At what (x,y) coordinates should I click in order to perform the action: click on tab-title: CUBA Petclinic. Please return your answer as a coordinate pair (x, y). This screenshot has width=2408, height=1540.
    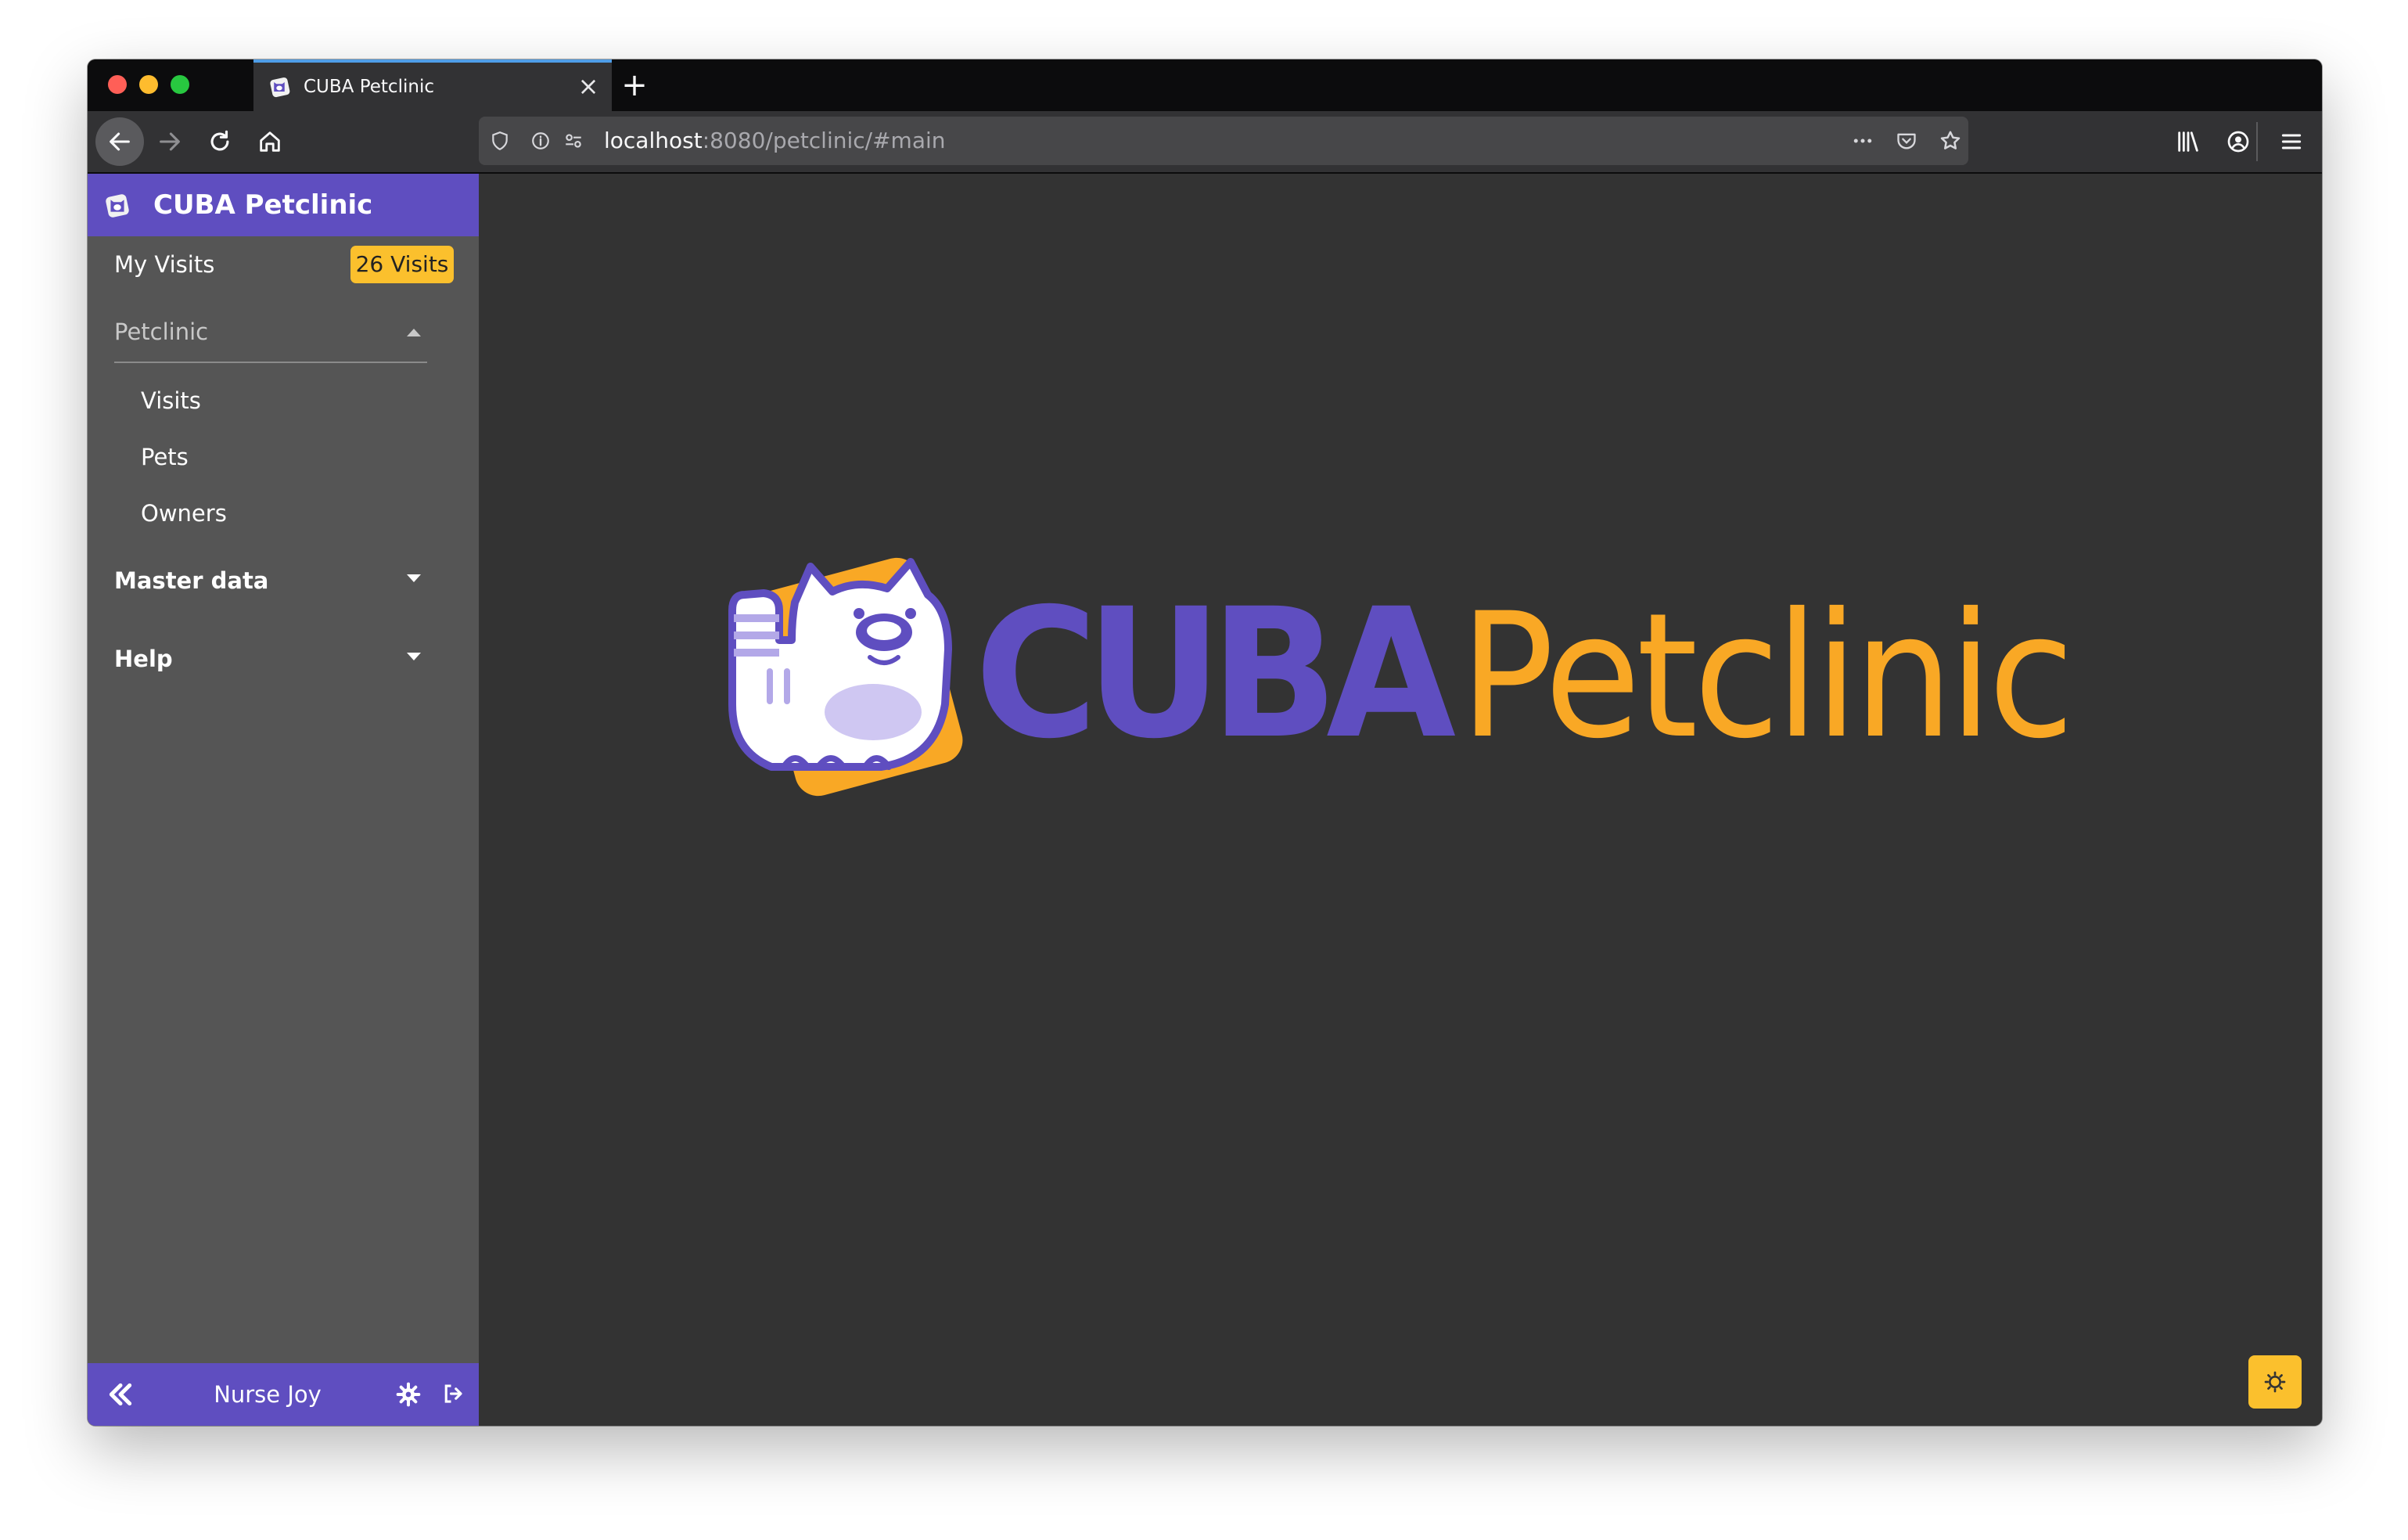
    Looking at the image, I should click on (369, 87).